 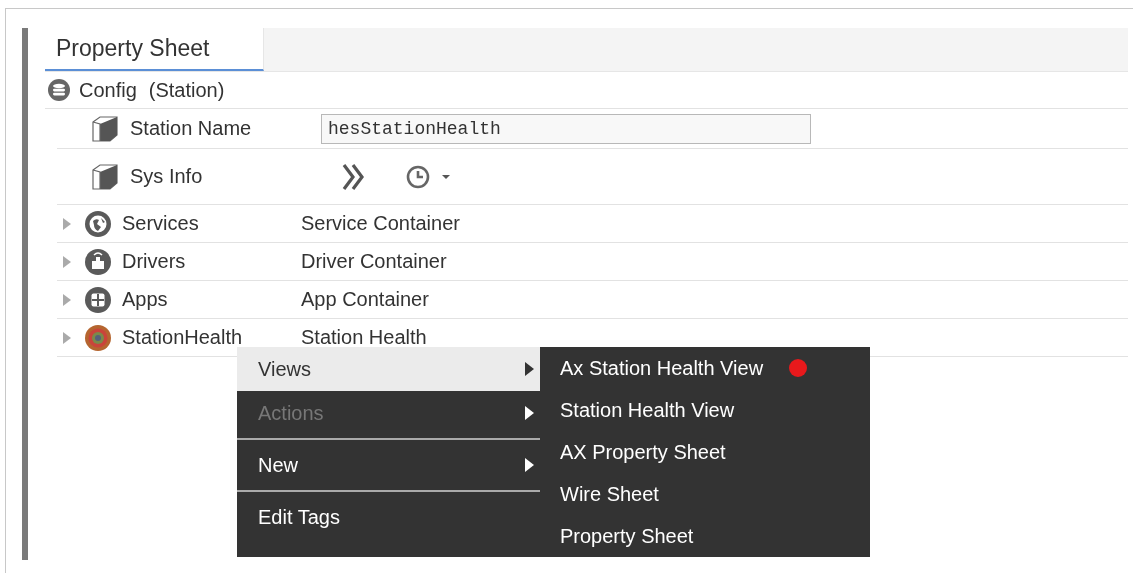 I want to click on health-icon, so click(x=98, y=337).